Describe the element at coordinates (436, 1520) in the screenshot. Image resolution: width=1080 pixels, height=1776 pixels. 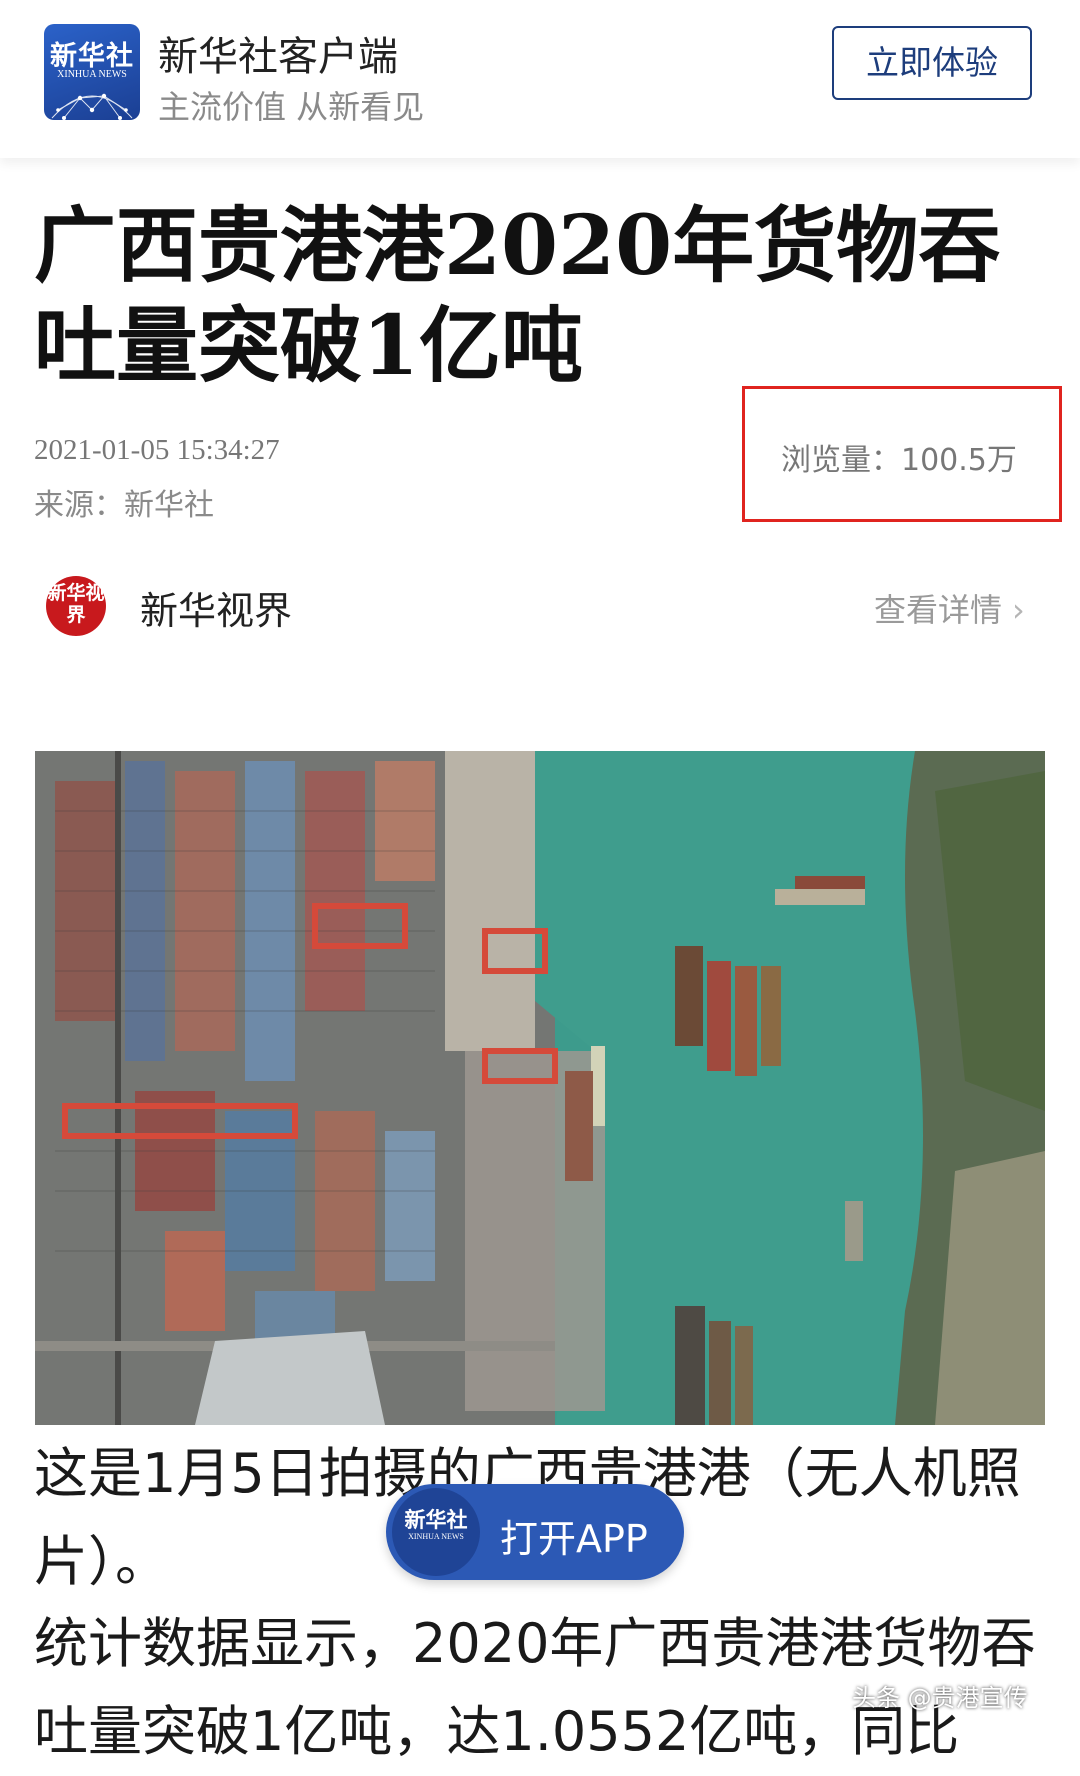
I see `button-logo-text: 新华社` at that location.